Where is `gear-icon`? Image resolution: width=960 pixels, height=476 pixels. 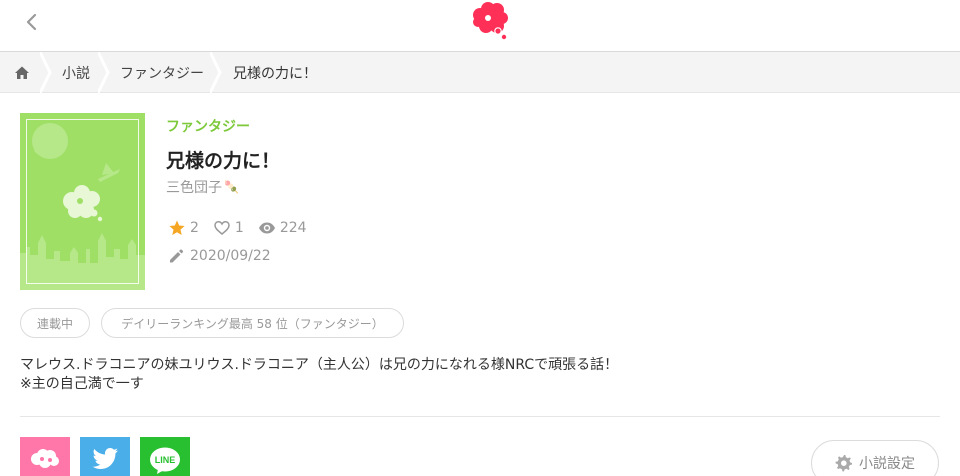 gear-icon is located at coordinates (843, 463).